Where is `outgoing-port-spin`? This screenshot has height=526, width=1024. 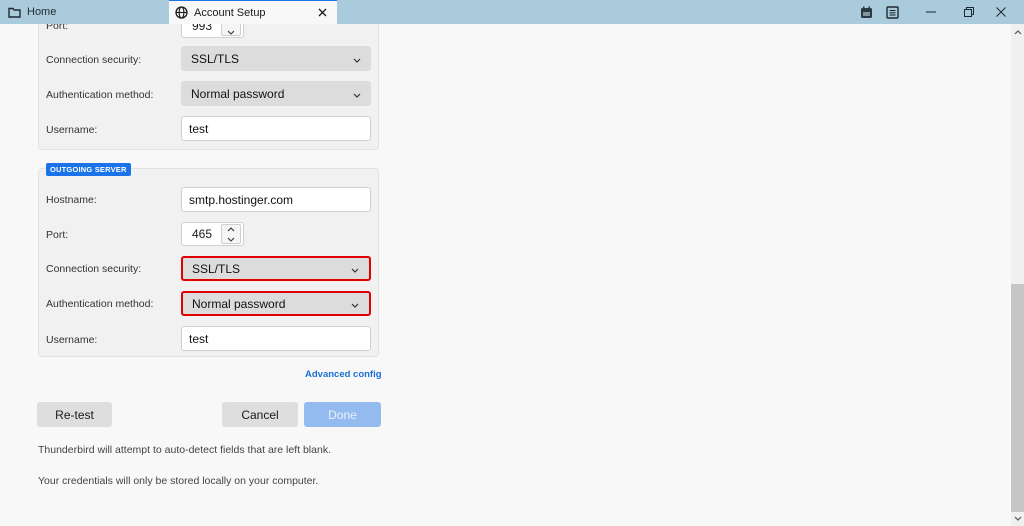 outgoing-port-spin is located at coordinates (231, 234).